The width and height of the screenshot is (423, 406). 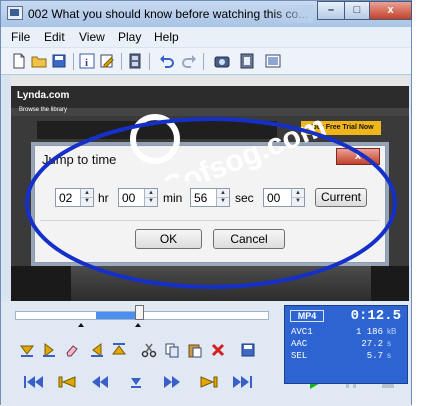 What do you see at coordinates (119, 350) in the screenshot?
I see `mark-out-icon` at bounding box center [119, 350].